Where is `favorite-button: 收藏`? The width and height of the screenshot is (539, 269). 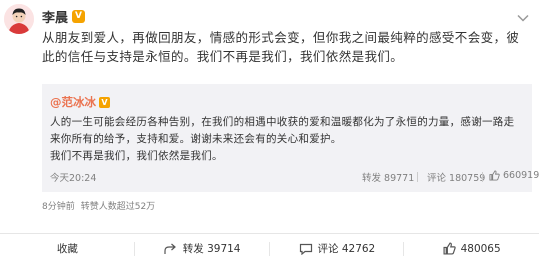 favorite-button: 收藏 is located at coordinates (67, 248).